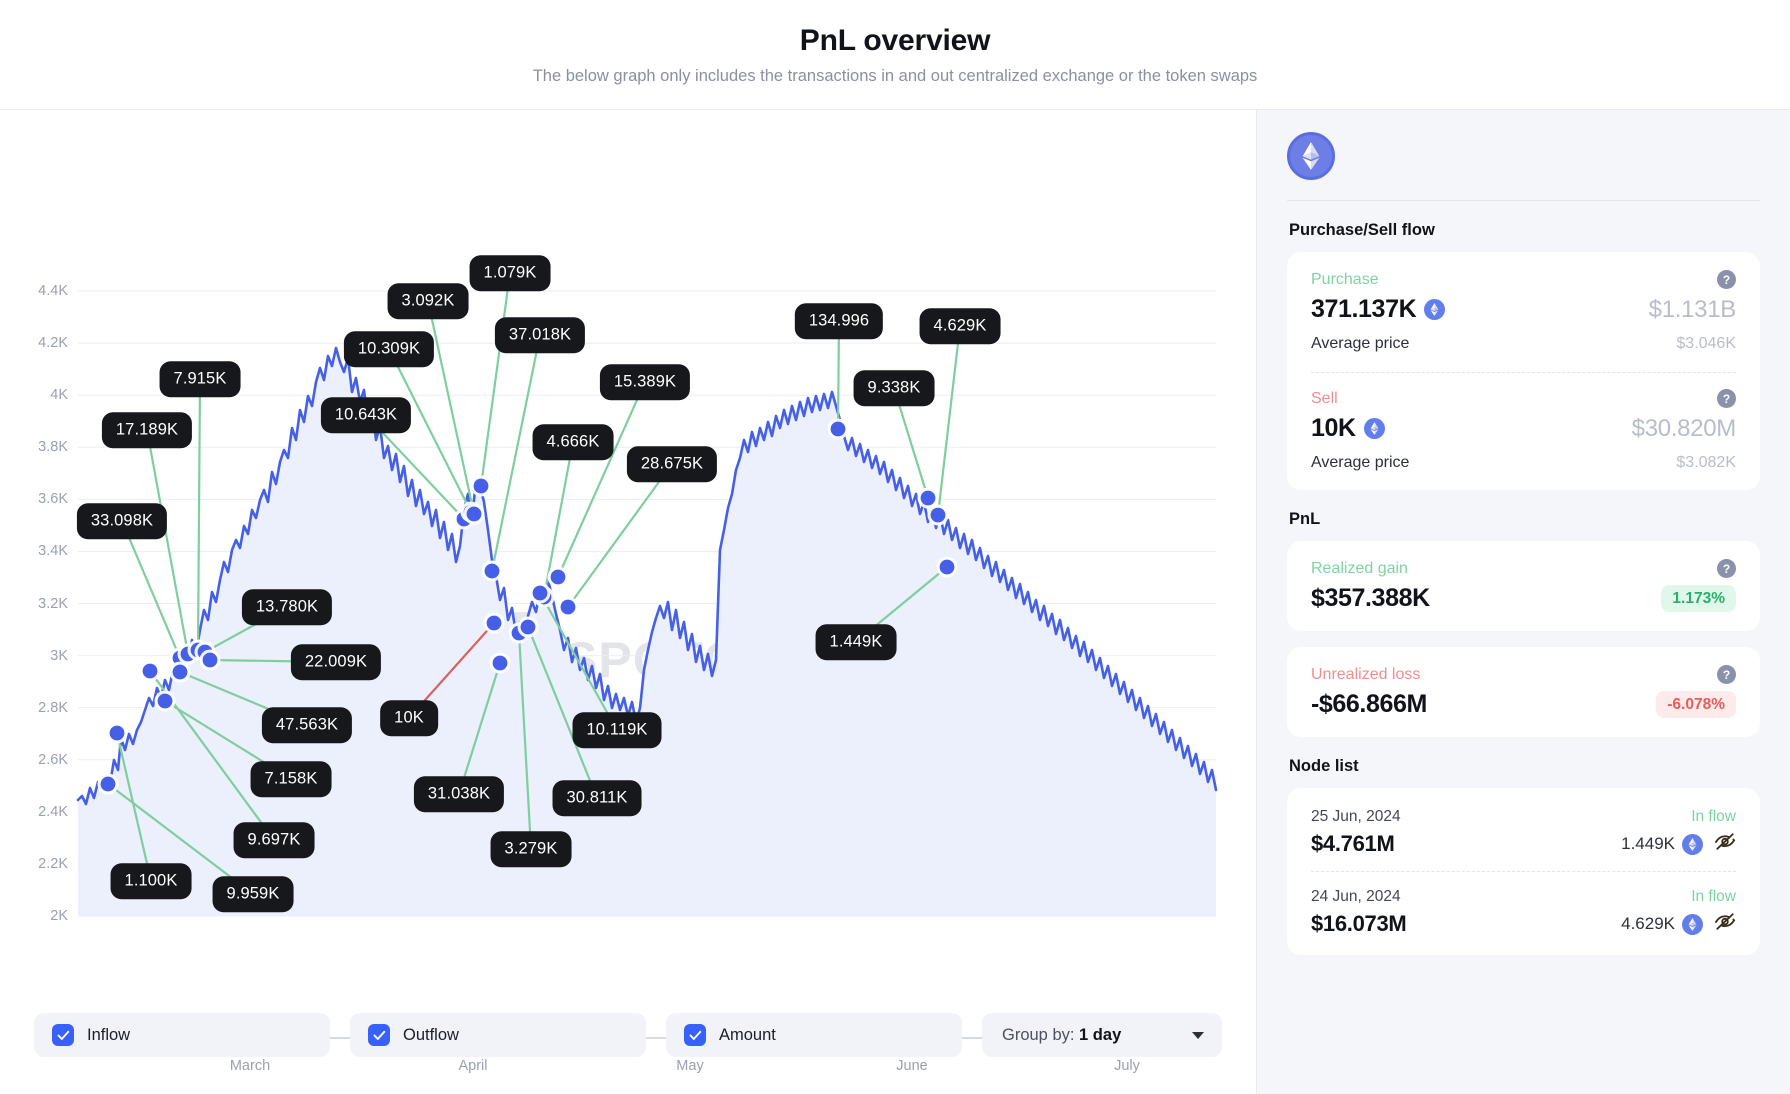  I want to click on y-axis-tick: 3.8K, so click(53, 447).